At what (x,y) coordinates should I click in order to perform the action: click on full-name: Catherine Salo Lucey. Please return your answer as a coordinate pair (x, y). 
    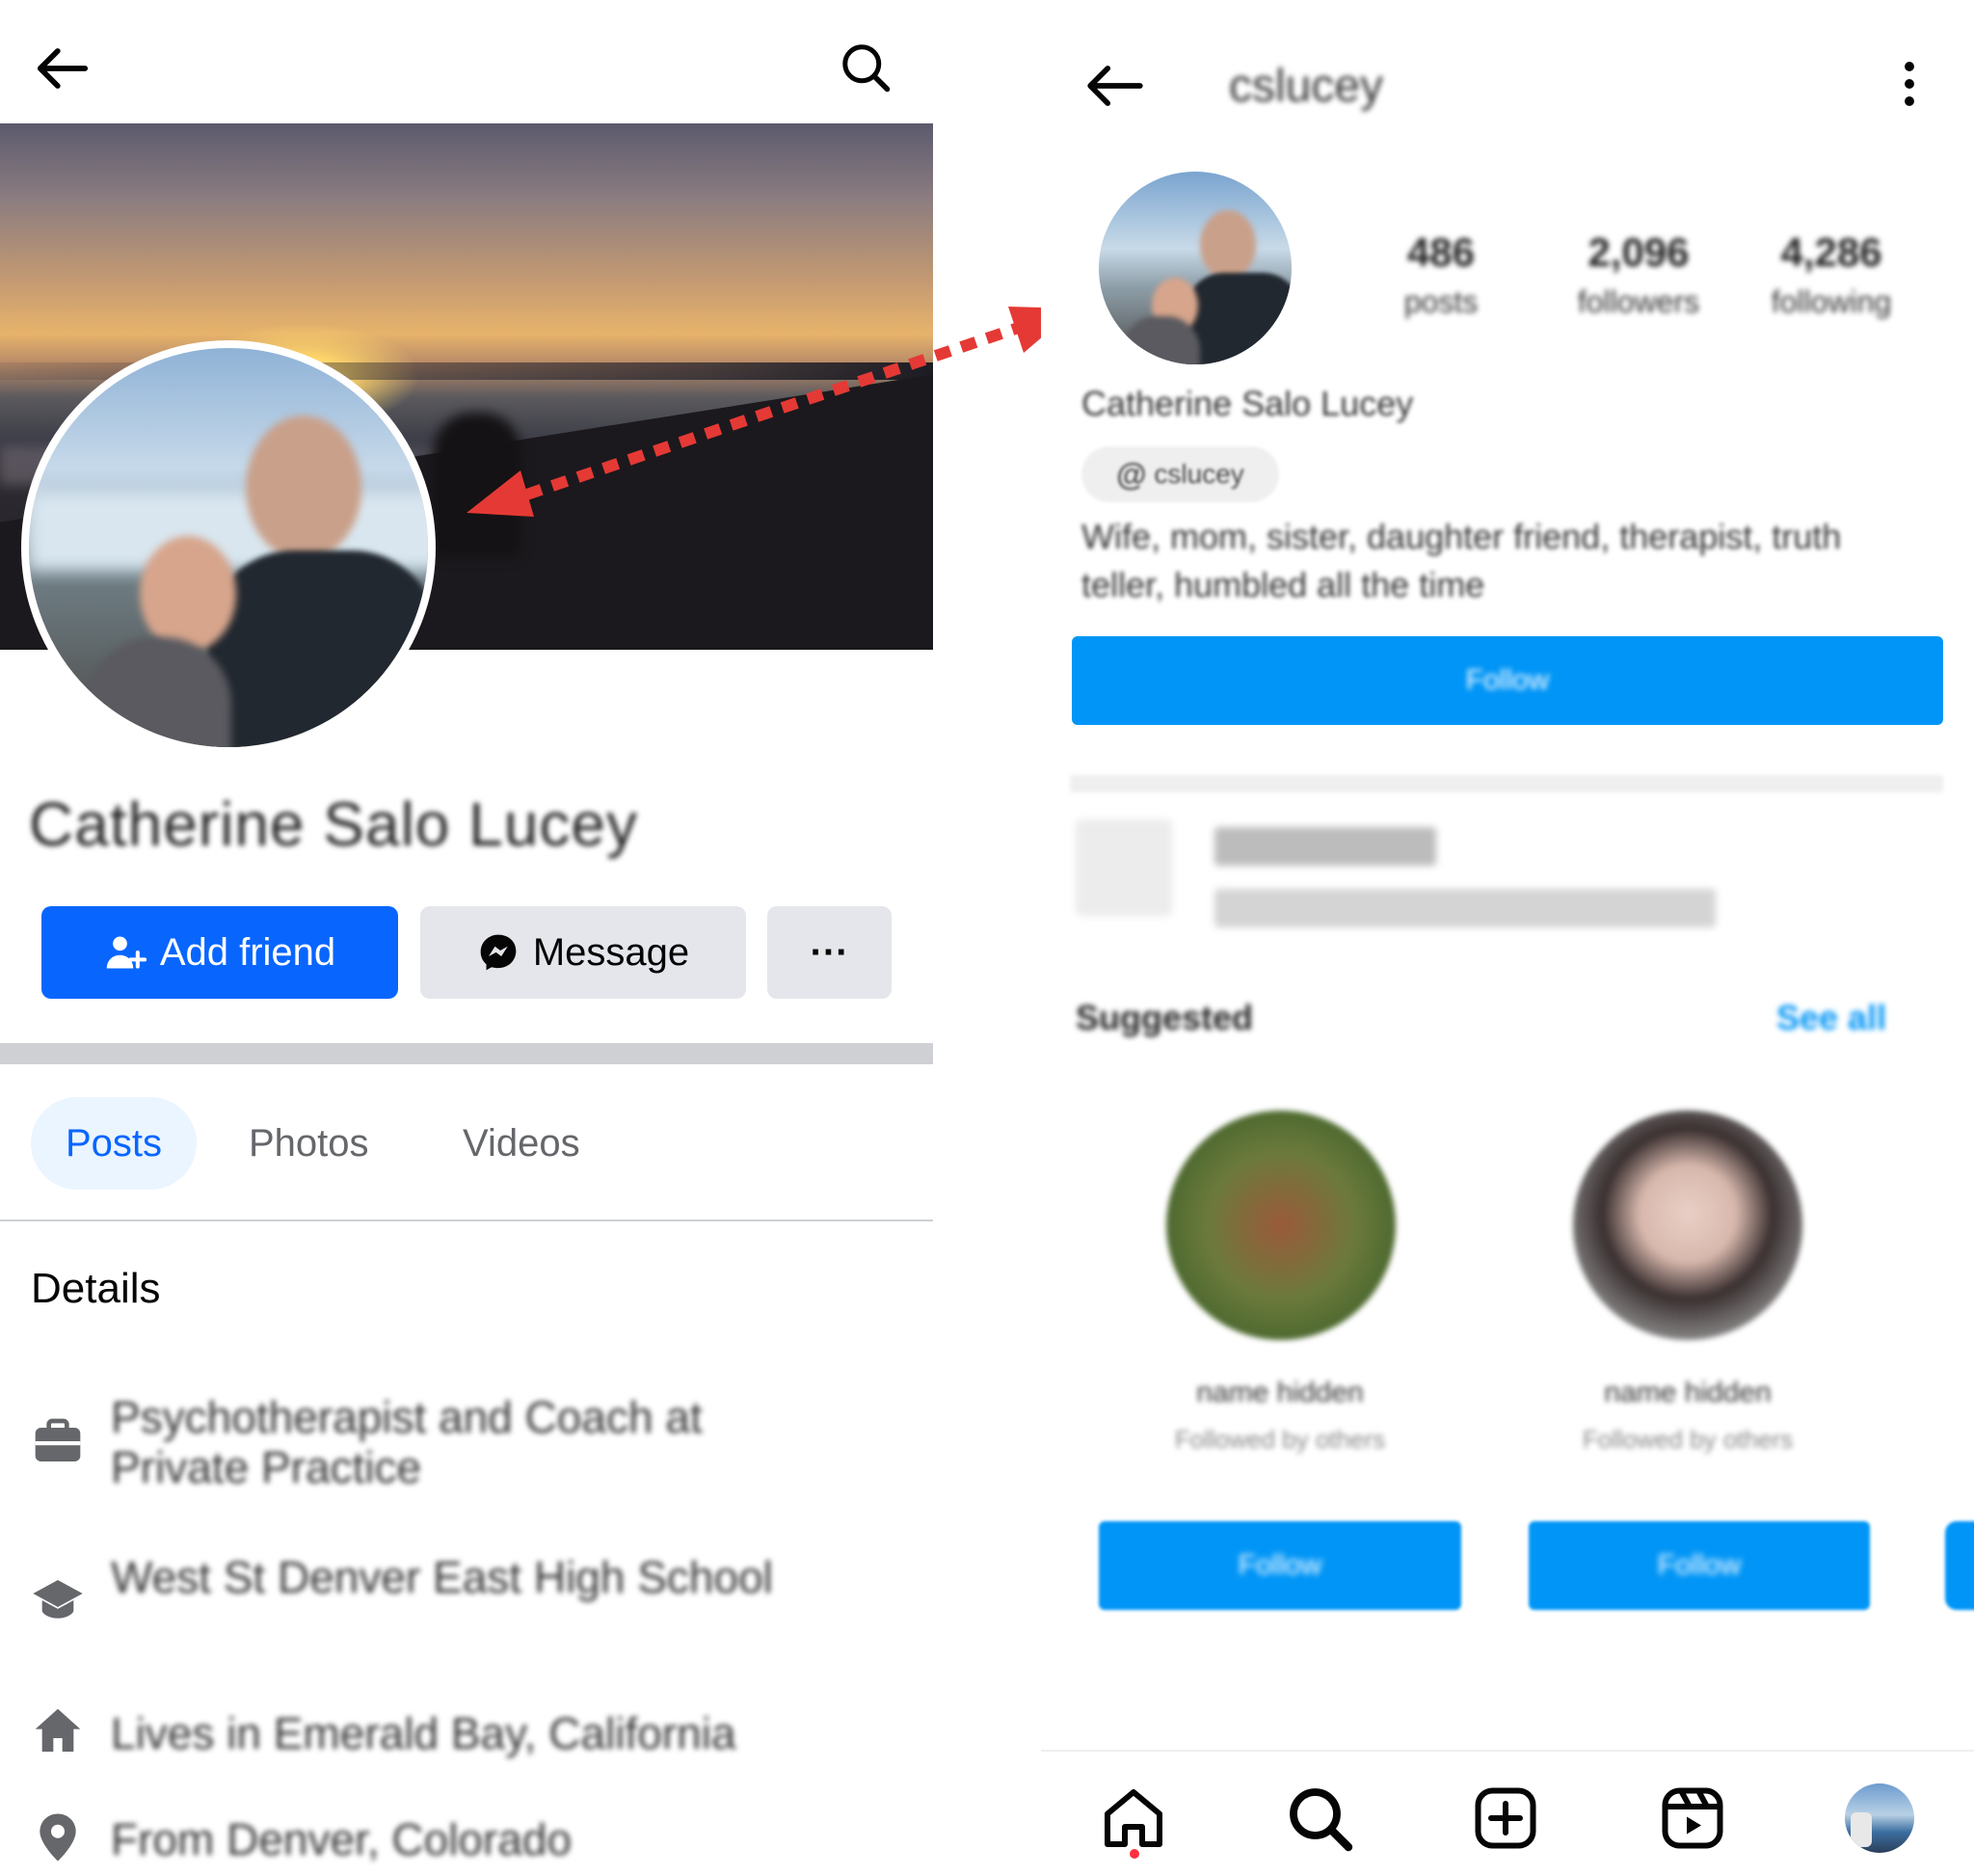
    Looking at the image, I should click on (1247, 403).